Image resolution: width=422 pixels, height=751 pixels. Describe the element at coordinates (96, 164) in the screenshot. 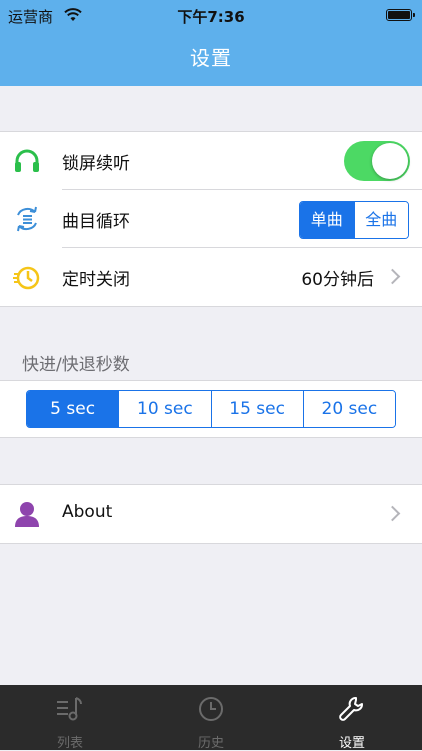

I see `lock-screen-label: 锁屏续听` at that location.